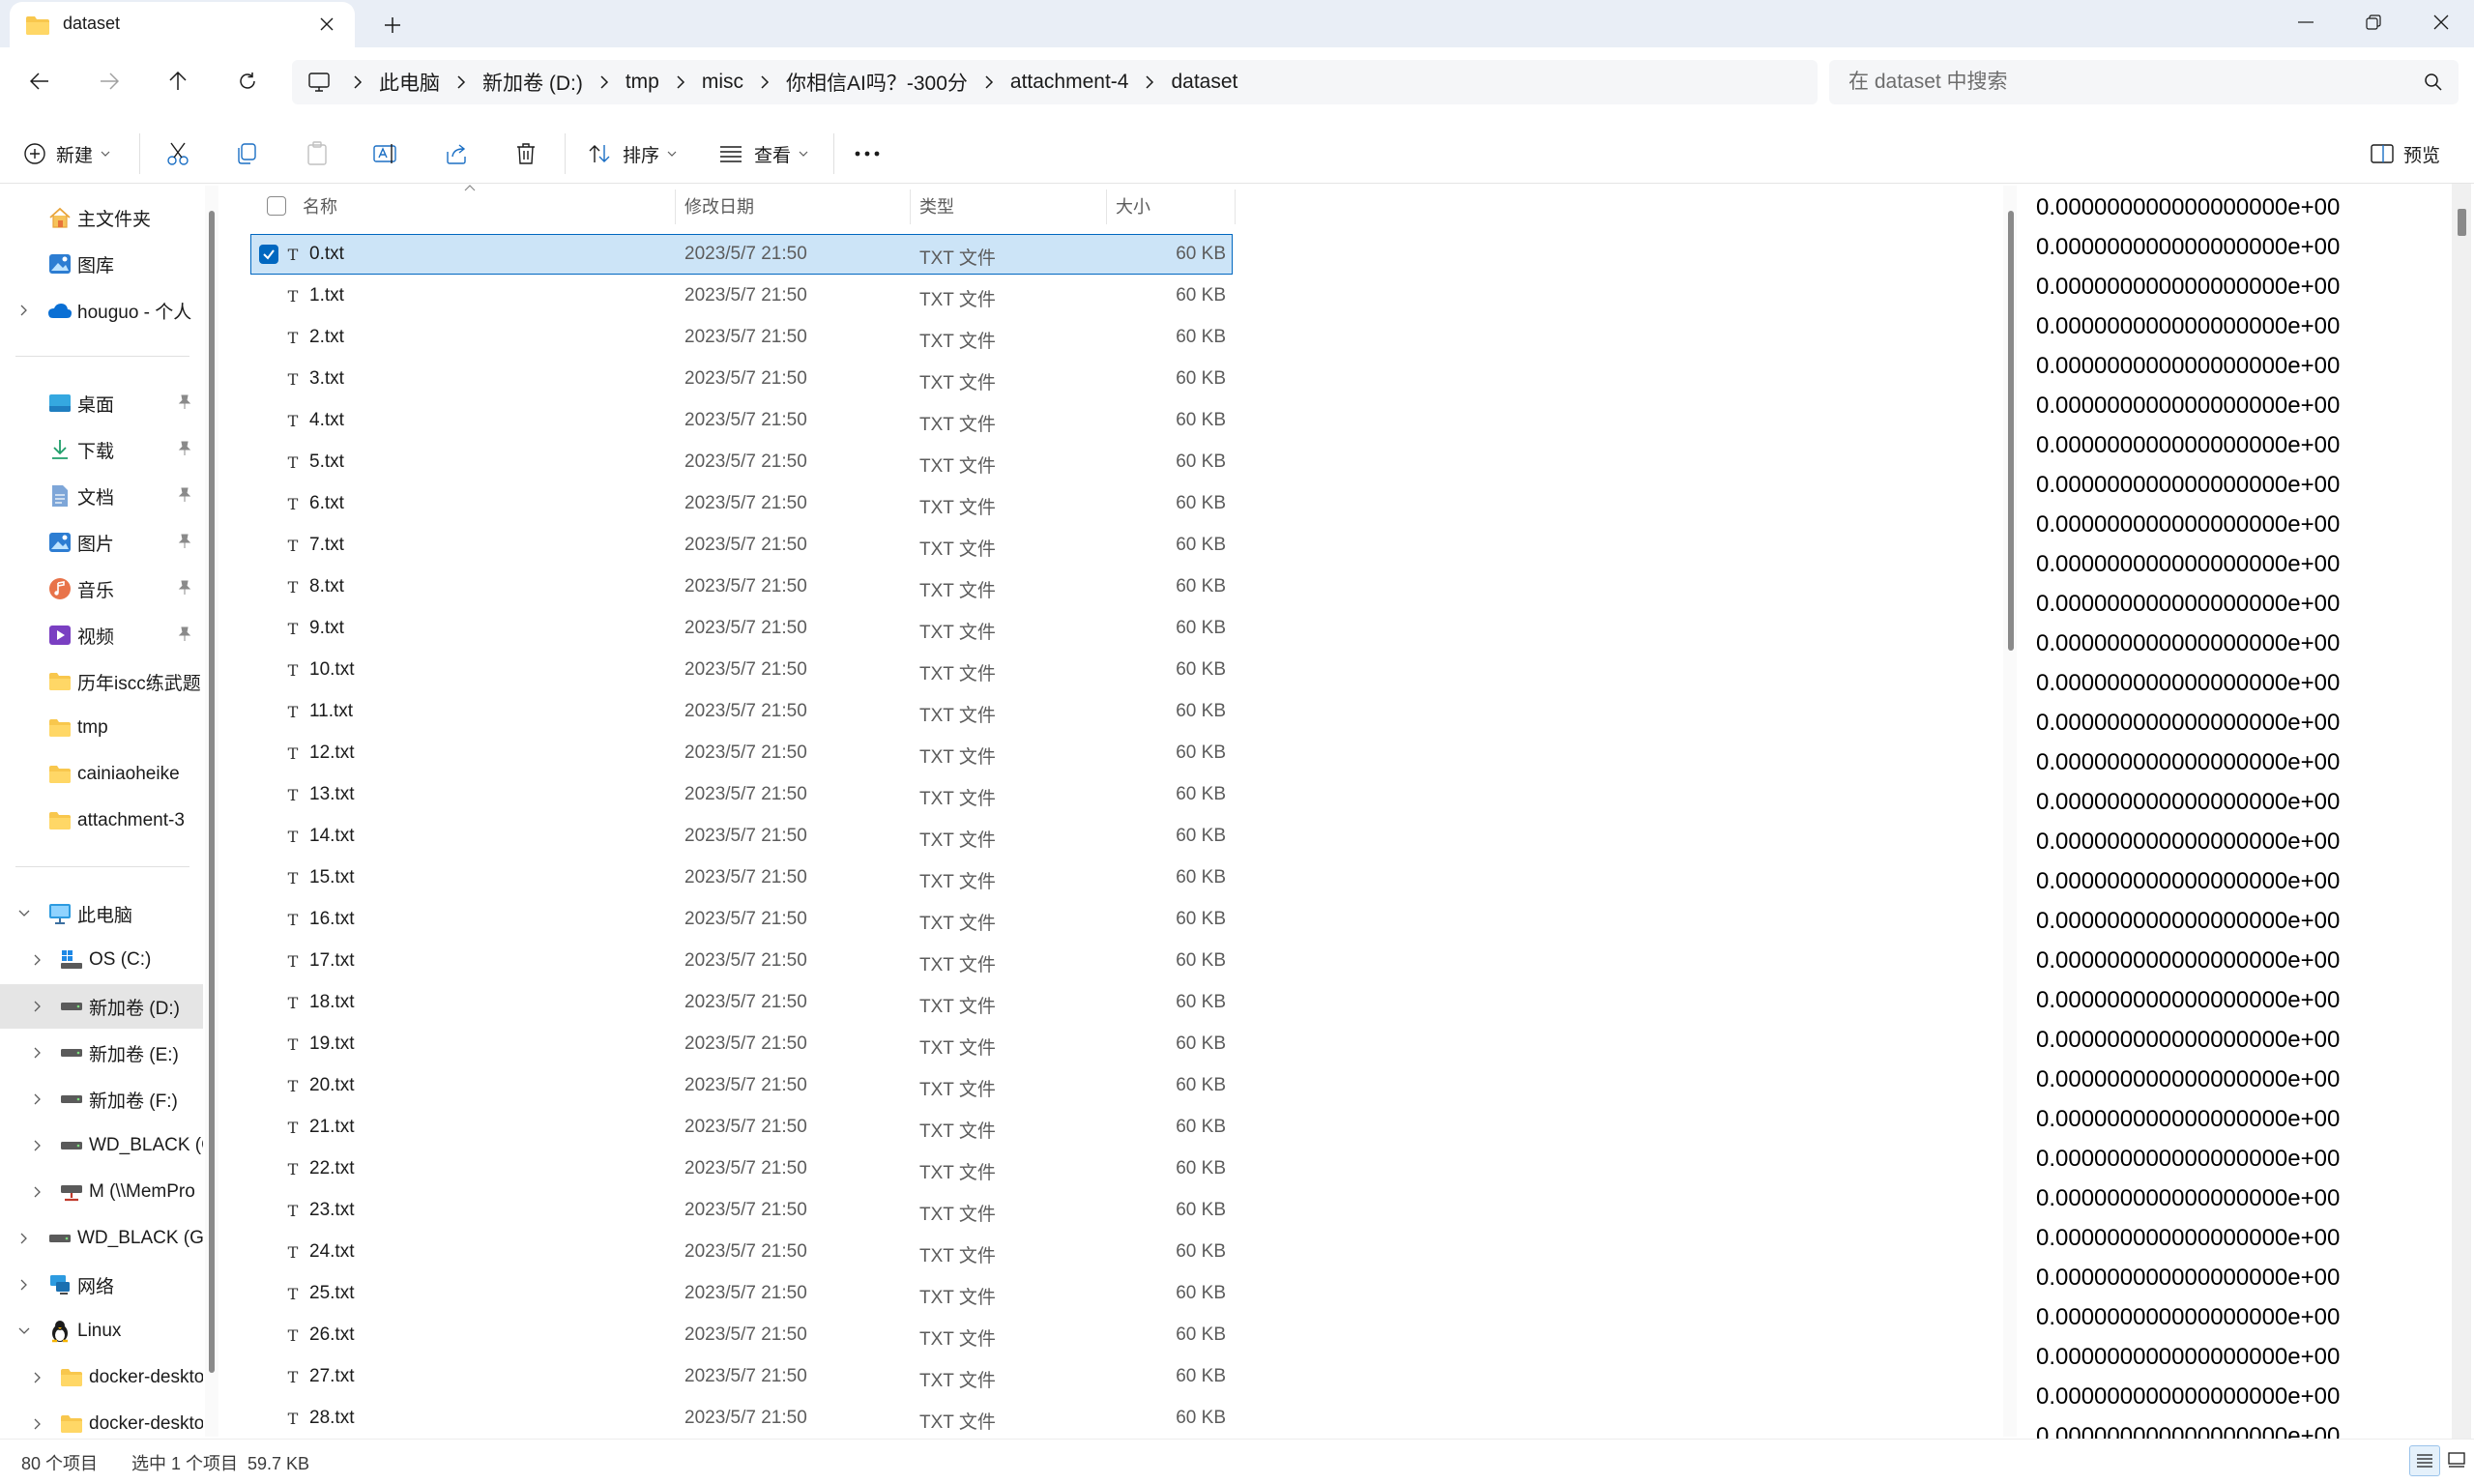 Image resolution: width=2474 pixels, height=1484 pixels. I want to click on sidebar-item-desktop: 桌面, so click(102, 403).